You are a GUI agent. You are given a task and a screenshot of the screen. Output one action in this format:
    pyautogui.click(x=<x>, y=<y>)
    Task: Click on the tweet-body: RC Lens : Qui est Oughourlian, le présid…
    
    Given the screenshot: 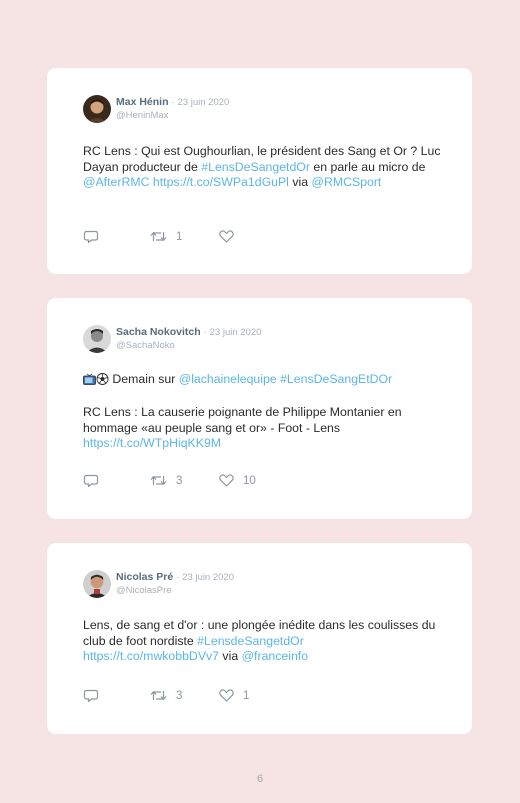 What is the action you would take?
    pyautogui.click(x=263, y=167)
    